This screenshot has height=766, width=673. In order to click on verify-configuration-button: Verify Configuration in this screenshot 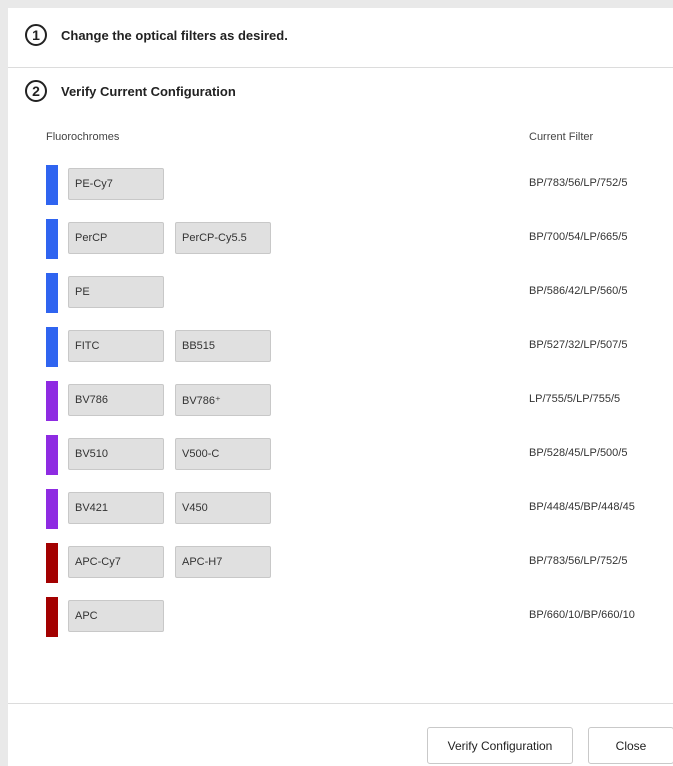, I will do `click(500, 745)`.